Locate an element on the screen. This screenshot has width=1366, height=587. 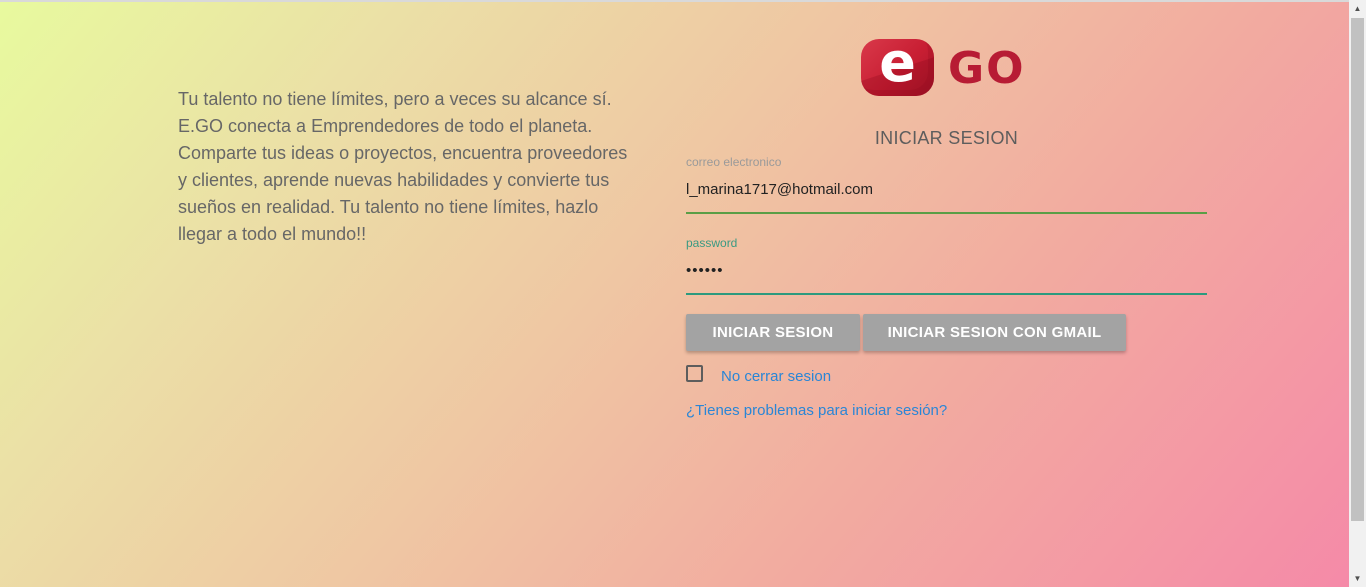
chevron-down-icon: ▼ is located at coordinates (1357, 578).